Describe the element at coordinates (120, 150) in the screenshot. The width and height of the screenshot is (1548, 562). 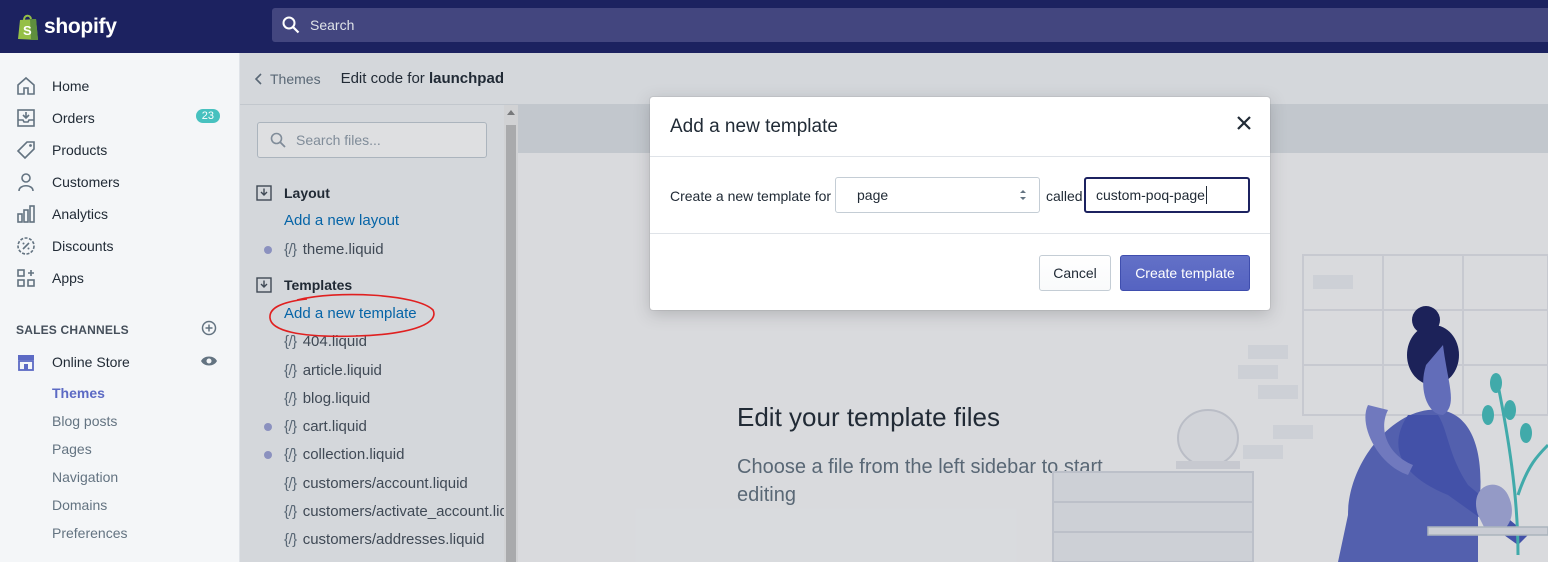
I see `nav-item-products: Products` at that location.